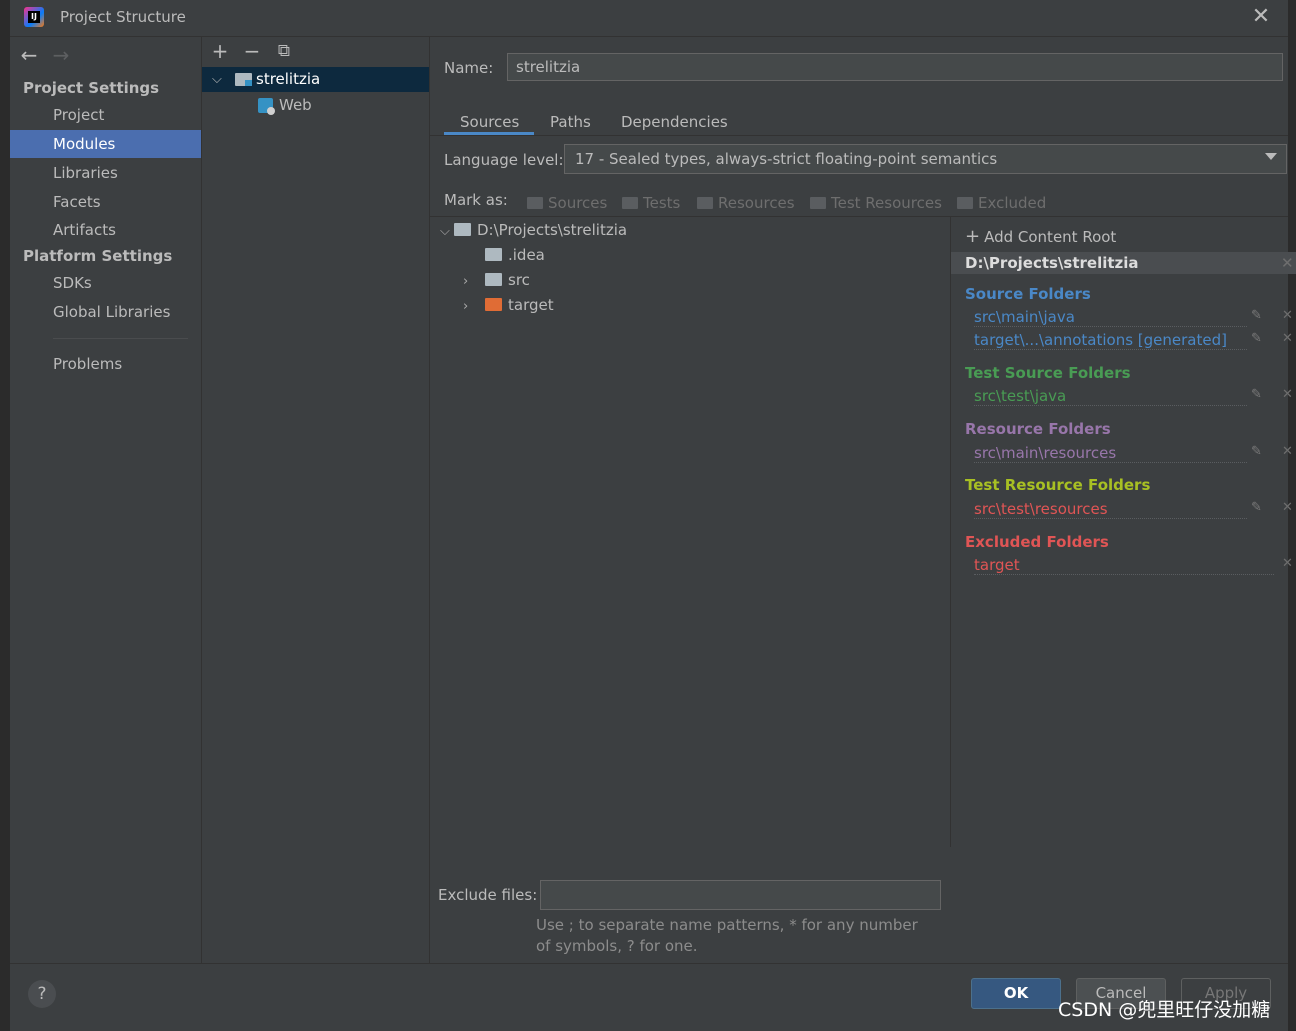  What do you see at coordinates (105, 230) in the screenshot?
I see `sidebar-item-artifacts: Artifacts` at bounding box center [105, 230].